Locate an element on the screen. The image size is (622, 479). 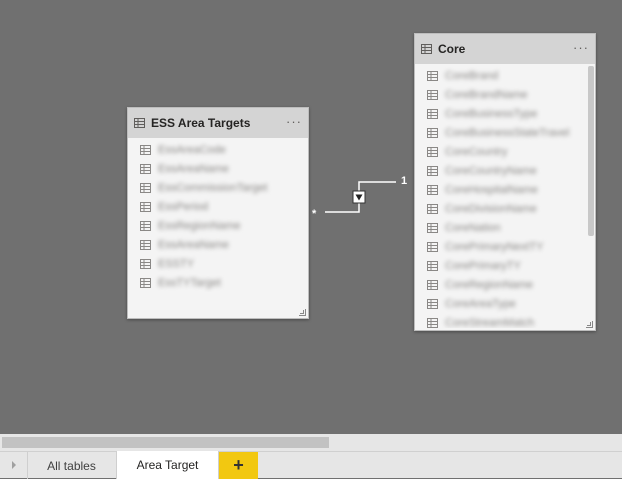
field-name: CoreCountry is located at coordinates (476, 151).